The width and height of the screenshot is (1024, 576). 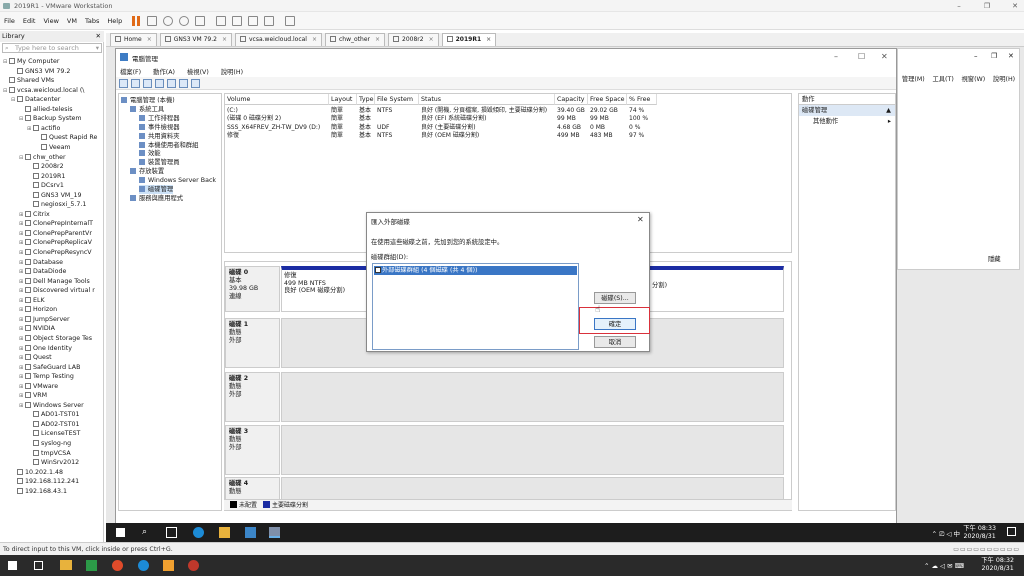 I want to click on forward-arrow-icon, so click(x=135, y=83).